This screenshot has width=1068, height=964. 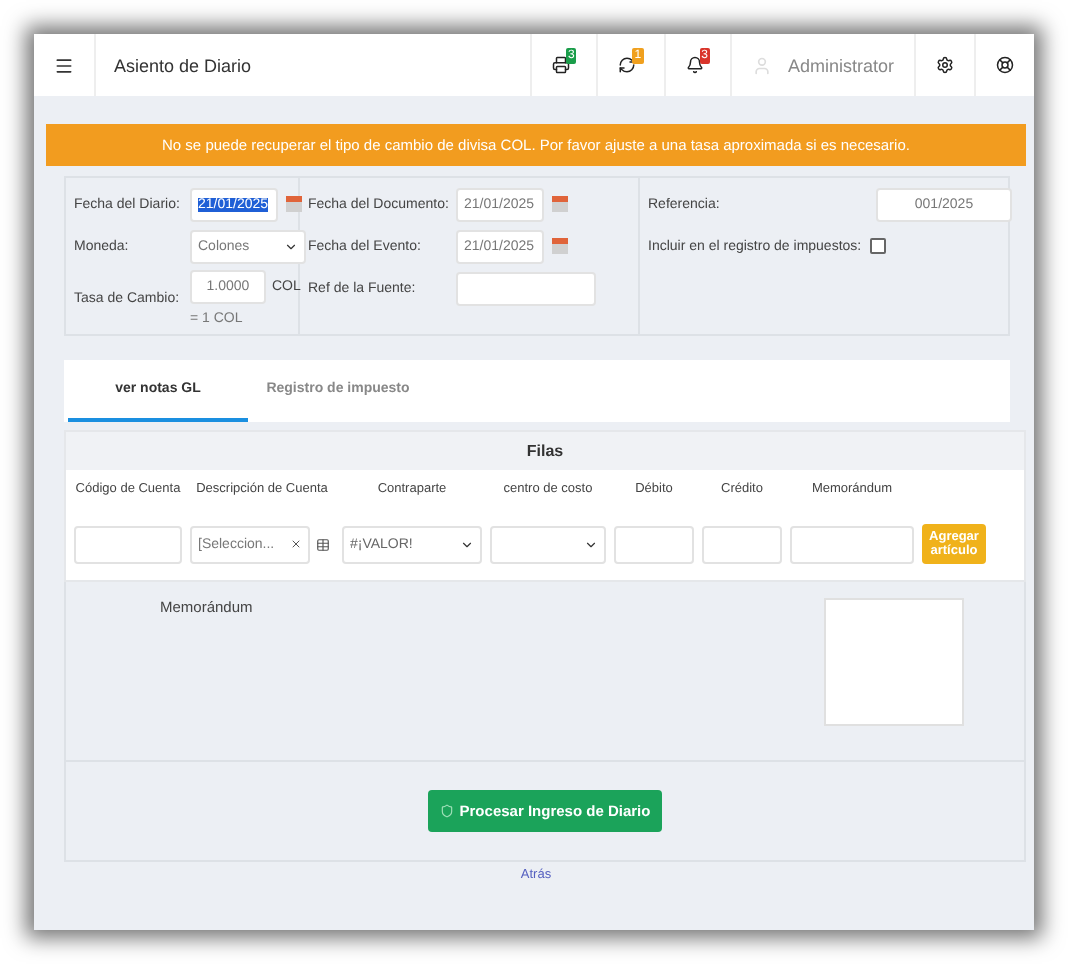 I want to click on section-title: Filas, so click(x=545, y=451).